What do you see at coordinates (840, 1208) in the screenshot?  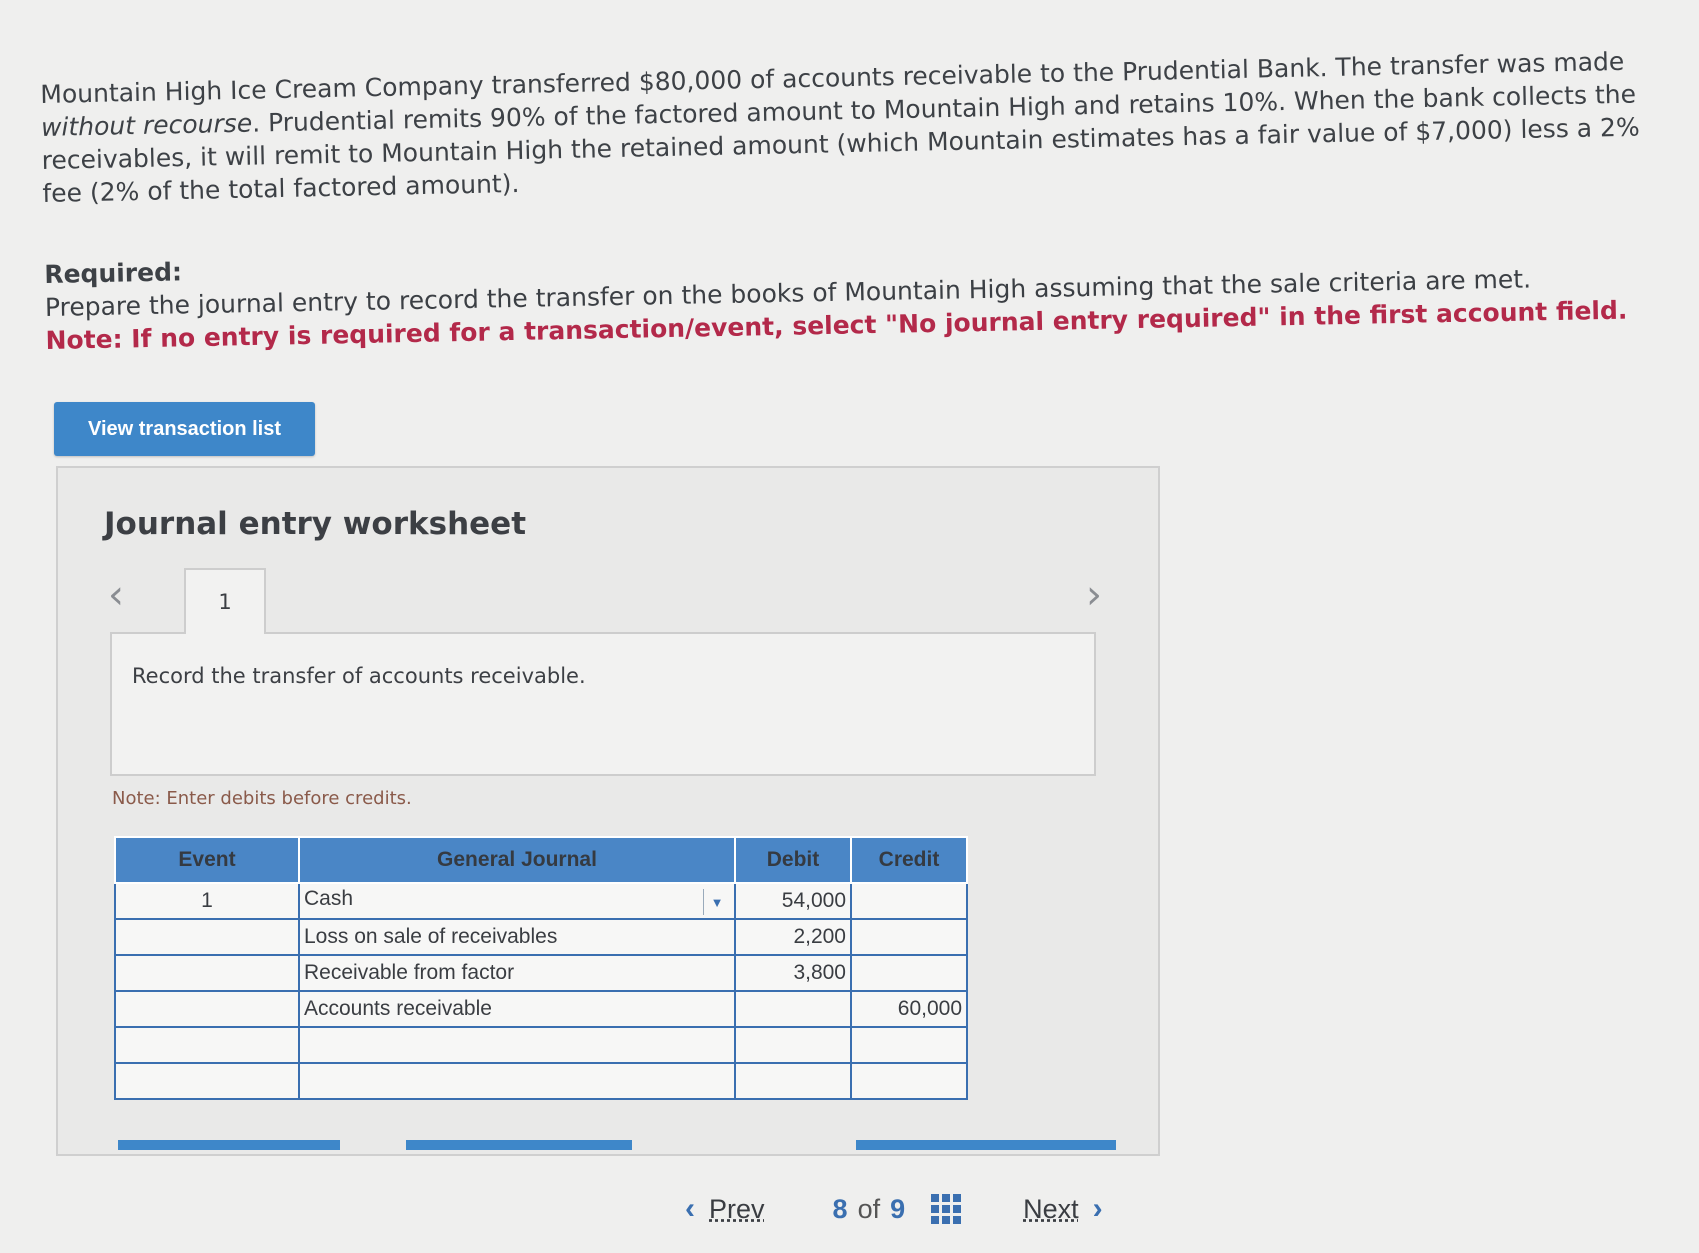 I see `current-page: 8` at bounding box center [840, 1208].